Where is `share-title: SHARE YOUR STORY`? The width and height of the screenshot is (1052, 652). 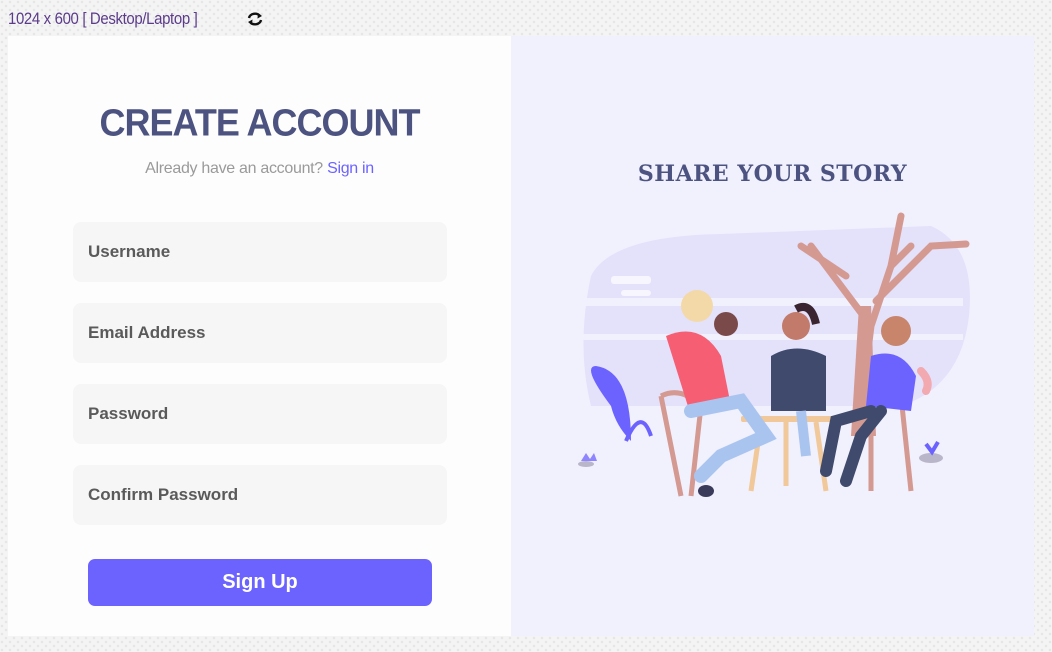 share-title: SHARE YOUR STORY is located at coordinates (772, 174).